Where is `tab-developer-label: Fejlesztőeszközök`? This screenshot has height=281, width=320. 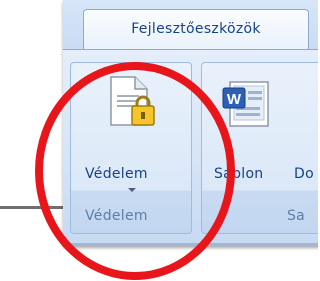
tab-developer-label: Fejlesztőeszközök is located at coordinates (196, 29).